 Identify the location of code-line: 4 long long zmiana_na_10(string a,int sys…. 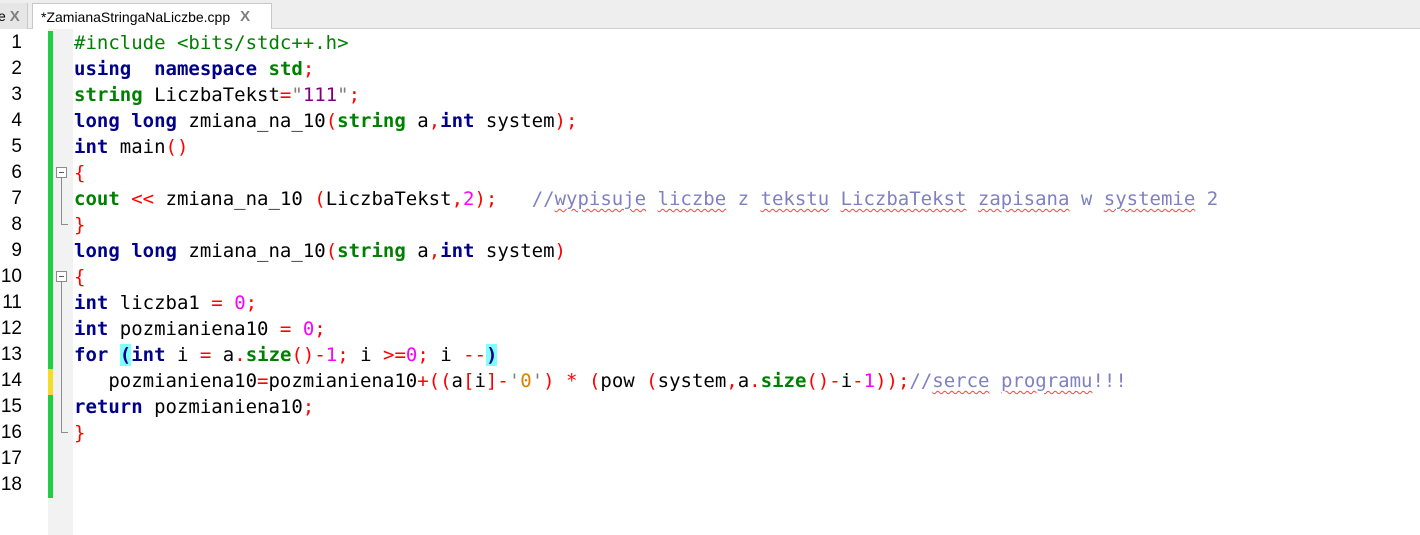
(710, 121).